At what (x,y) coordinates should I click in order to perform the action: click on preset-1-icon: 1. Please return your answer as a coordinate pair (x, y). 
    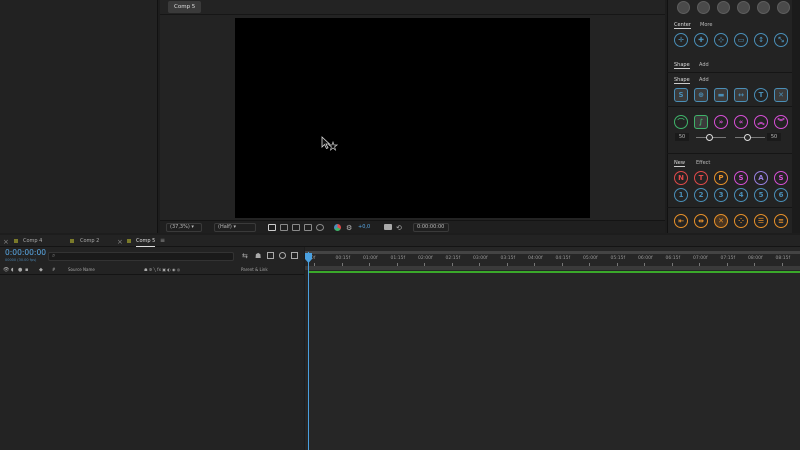
    Looking at the image, I should click on (681, 195).